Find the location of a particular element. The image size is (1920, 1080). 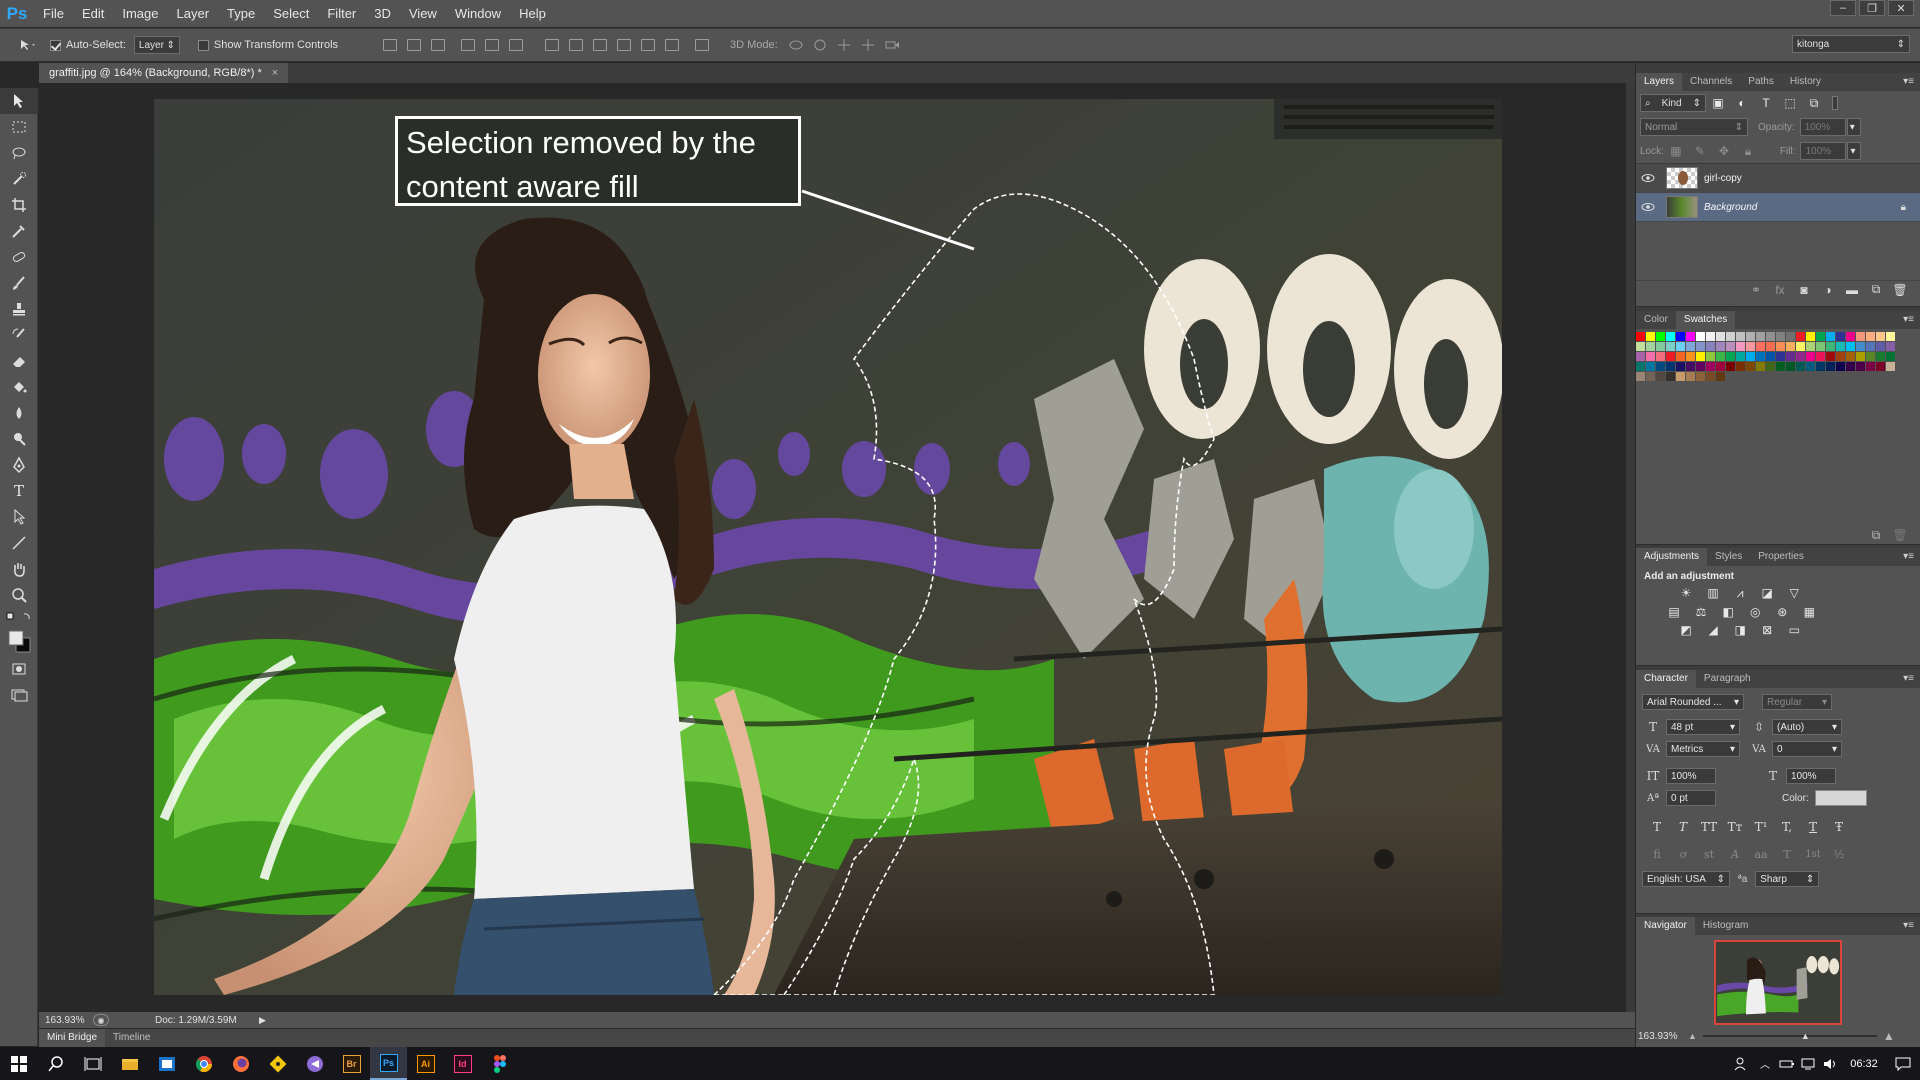

chrome-icon is located at coordinates (203, 1063).